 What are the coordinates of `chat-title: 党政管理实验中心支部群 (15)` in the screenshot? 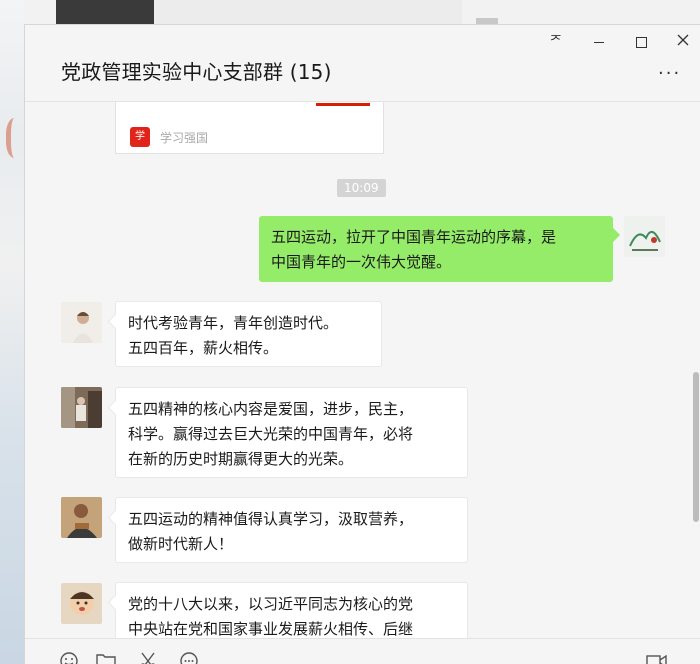 It's located at (196, 72).